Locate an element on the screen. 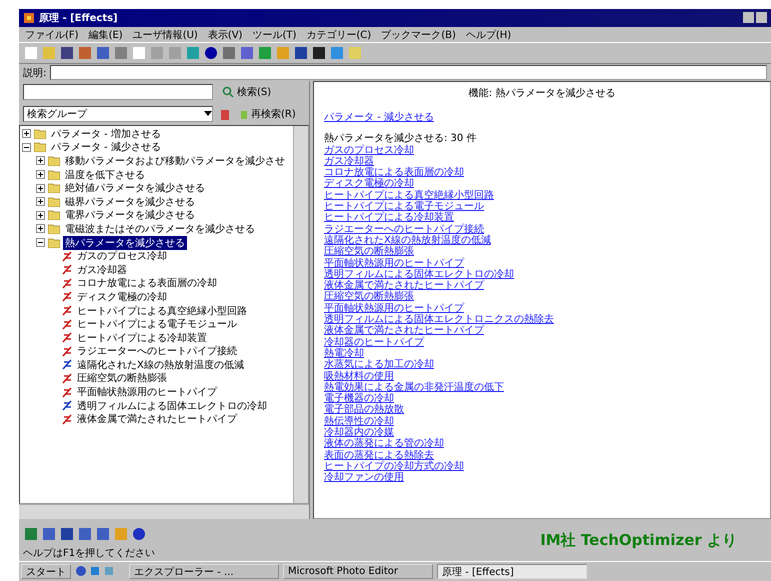 The height and width of the screenshot is (581, 771). effect-link: 水蒸気による加工の冷却 is located at coordinates (379, 365).